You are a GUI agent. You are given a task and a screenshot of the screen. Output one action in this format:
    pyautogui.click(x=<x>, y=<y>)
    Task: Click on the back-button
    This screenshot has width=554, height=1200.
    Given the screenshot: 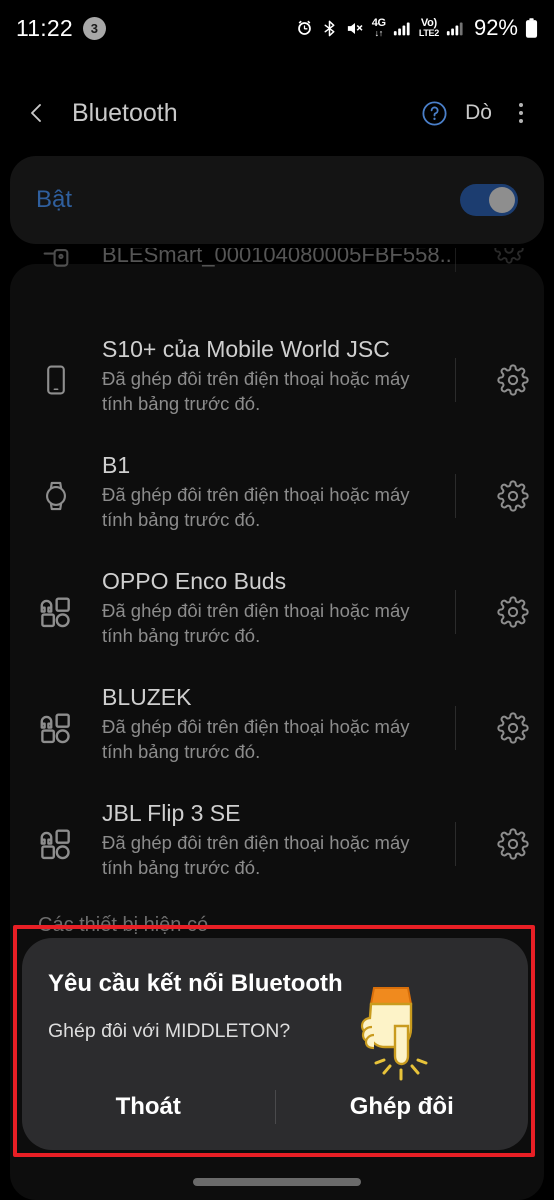 What is the action you would take?
    pyautogui.click(x=37, y=113)
    